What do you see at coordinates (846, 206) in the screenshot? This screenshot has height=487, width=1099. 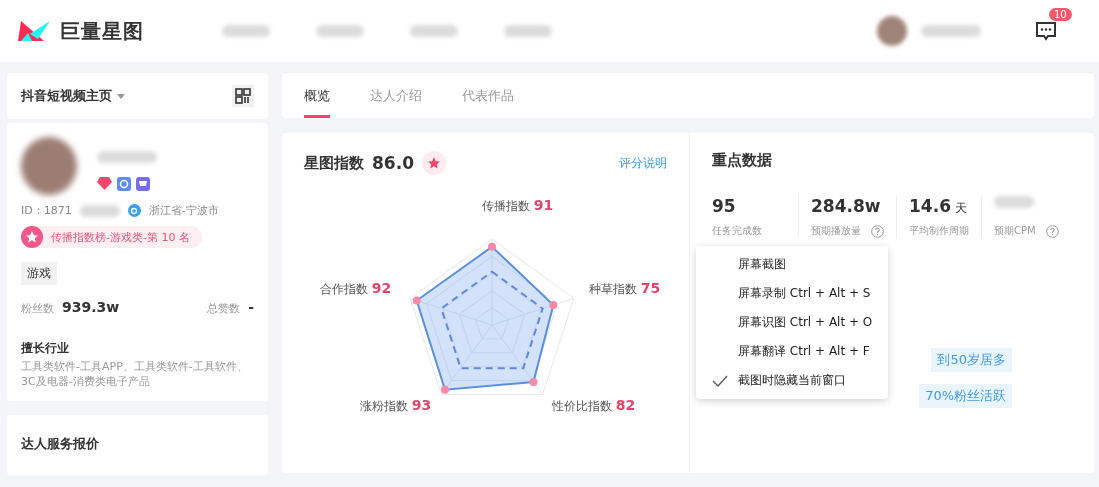 I see `metric-value: 284.8w` at bounding box center [846, 206].